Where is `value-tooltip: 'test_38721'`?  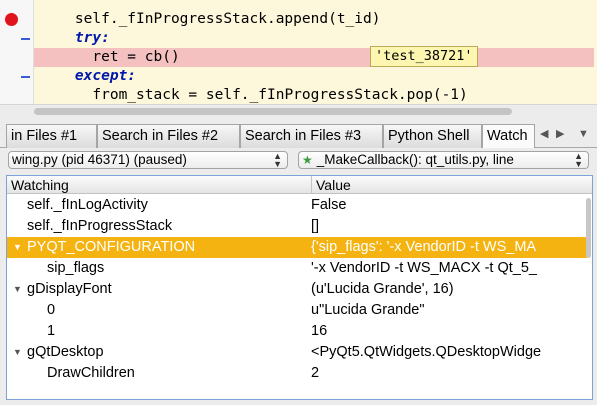
value-tooltip: 'test_38721' is located at coordinates (424, 56).